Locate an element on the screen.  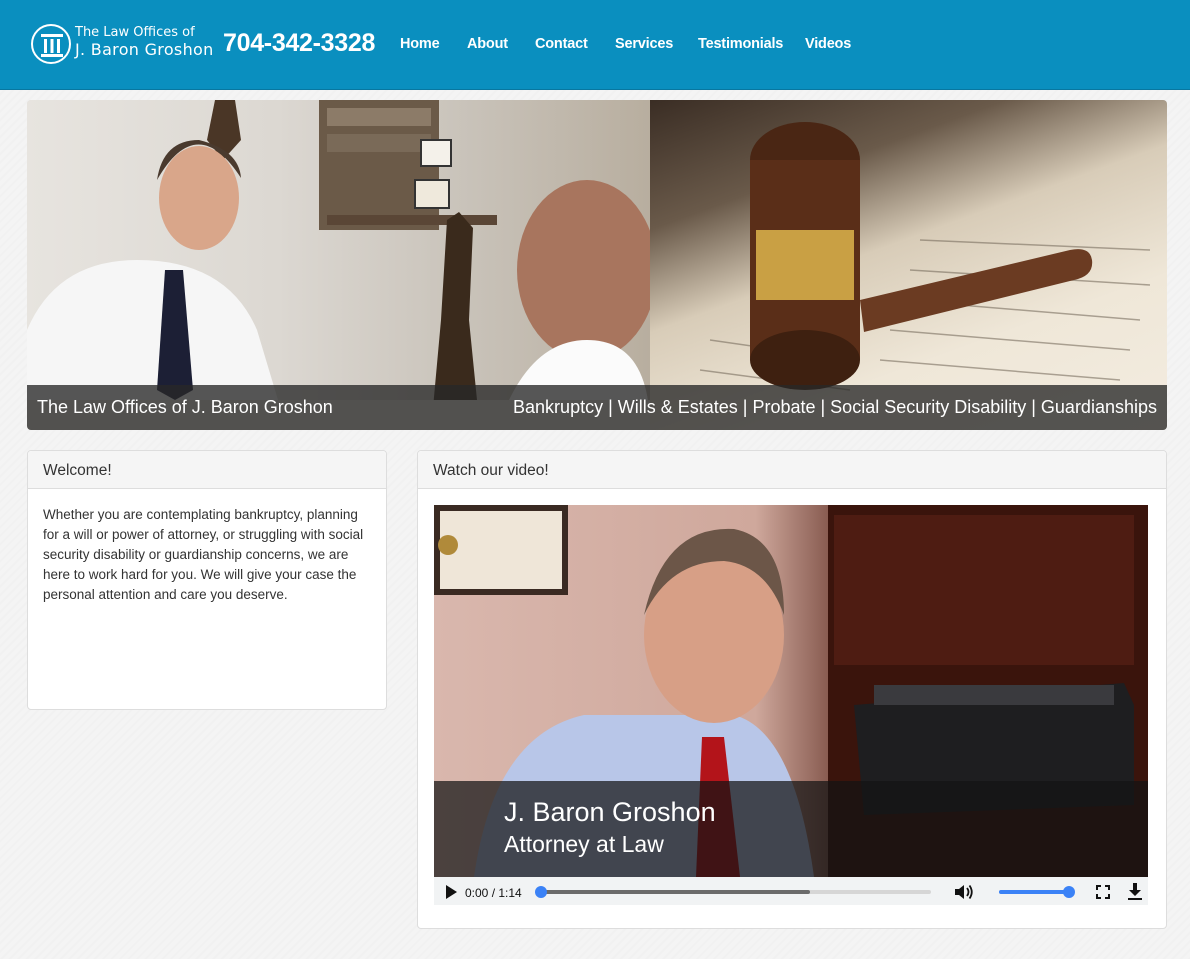
banner-firm-name: The Law Offices of J. Baron Groshon is located at coordinates (185, 407).